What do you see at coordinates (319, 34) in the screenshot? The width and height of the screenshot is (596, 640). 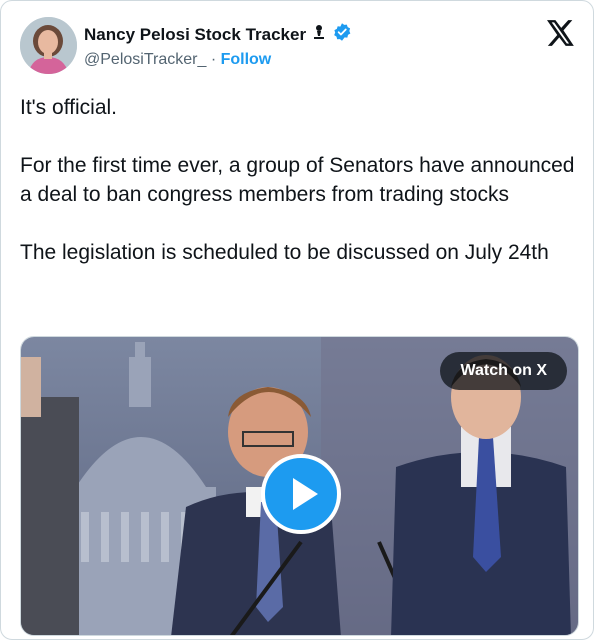 I see `person-badge-icon` at bounding box center [319, 34].